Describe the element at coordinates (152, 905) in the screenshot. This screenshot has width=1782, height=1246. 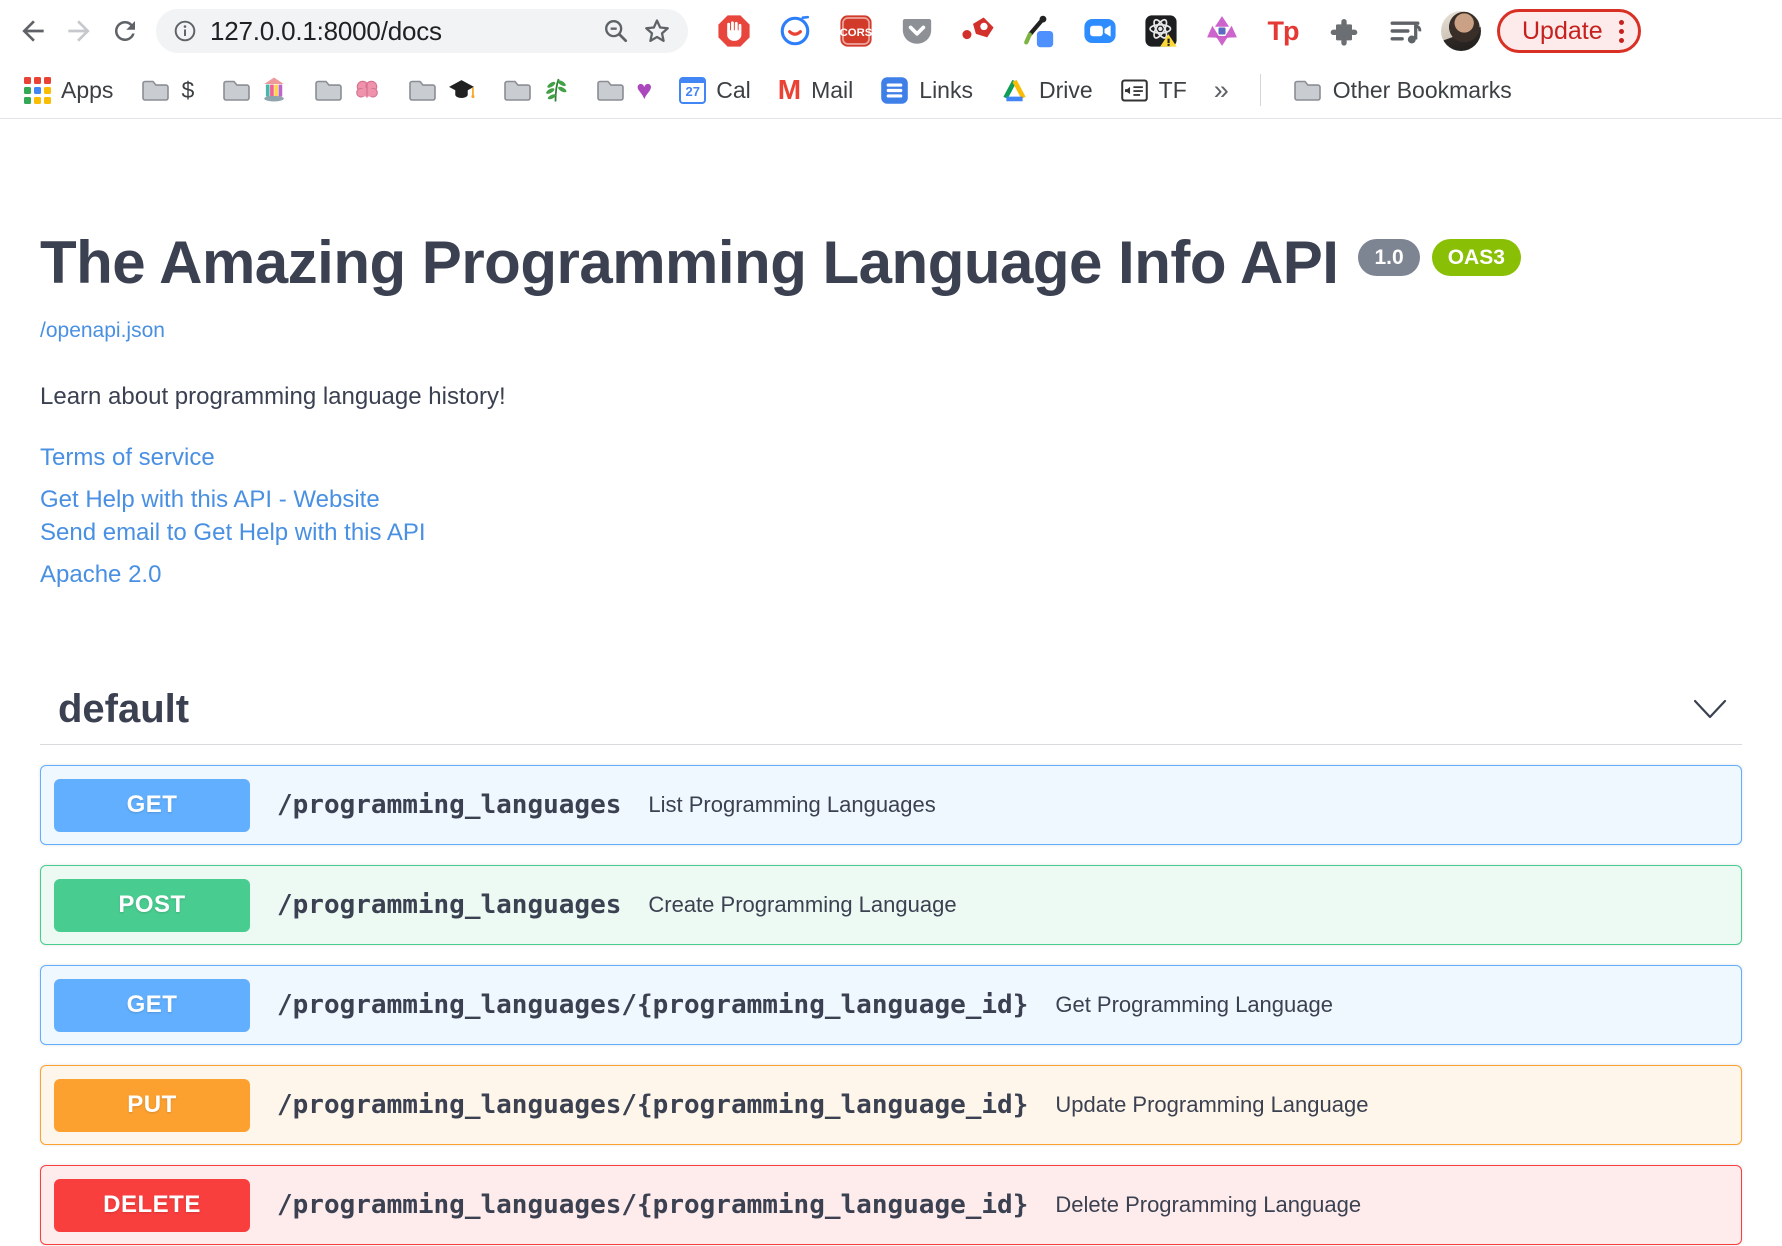
I see `method-badge: POST` at that location.